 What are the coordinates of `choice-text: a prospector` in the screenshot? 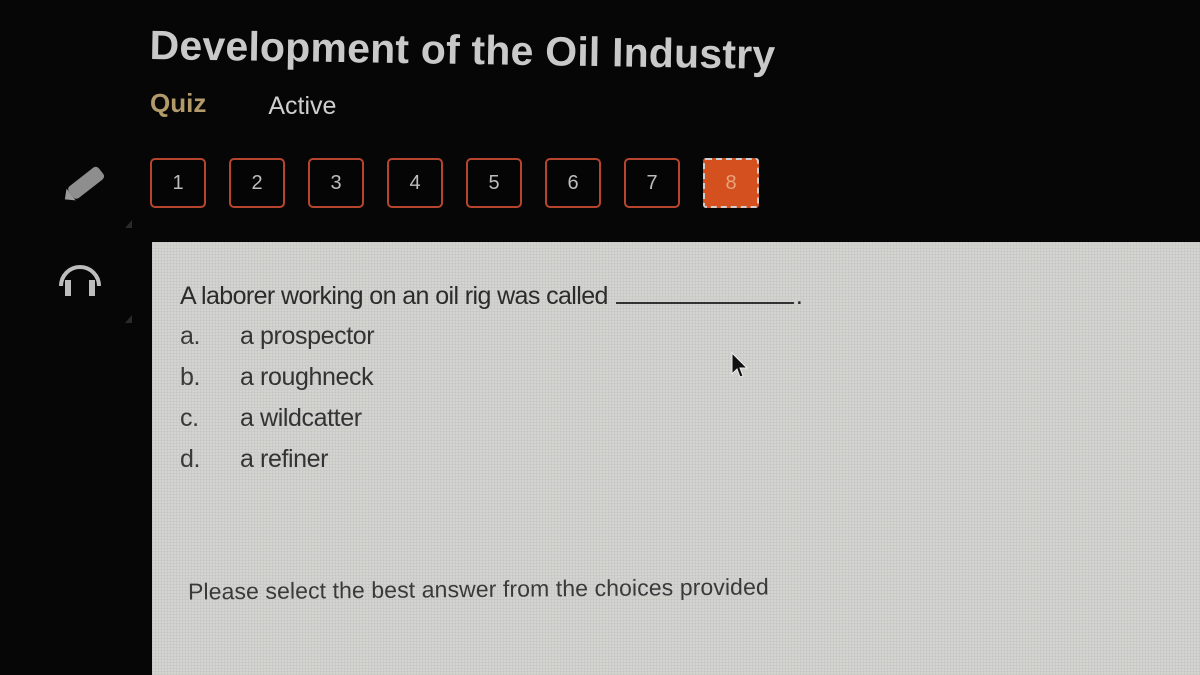 It's located at (307, 336).